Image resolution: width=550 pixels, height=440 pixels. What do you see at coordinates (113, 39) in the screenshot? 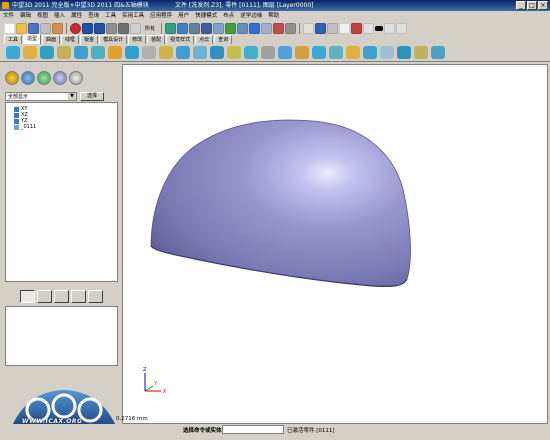
I see `tab-mold-design: 模具设计` at bounding box center [113, 39].